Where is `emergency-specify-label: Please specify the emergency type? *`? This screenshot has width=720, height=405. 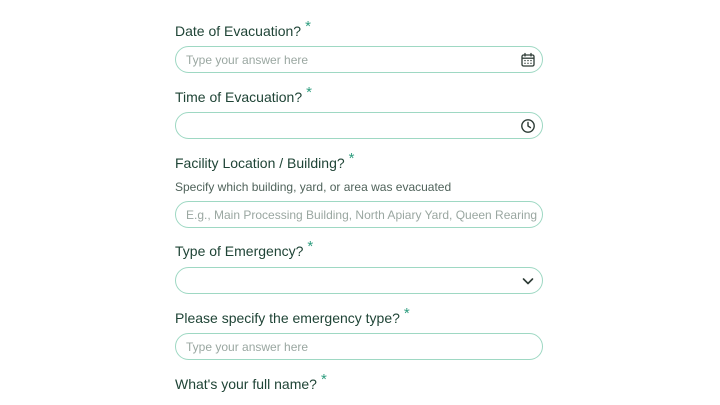 emergency-specify-label: Please specify the emergency type? * is located at coordinates (292, 316).